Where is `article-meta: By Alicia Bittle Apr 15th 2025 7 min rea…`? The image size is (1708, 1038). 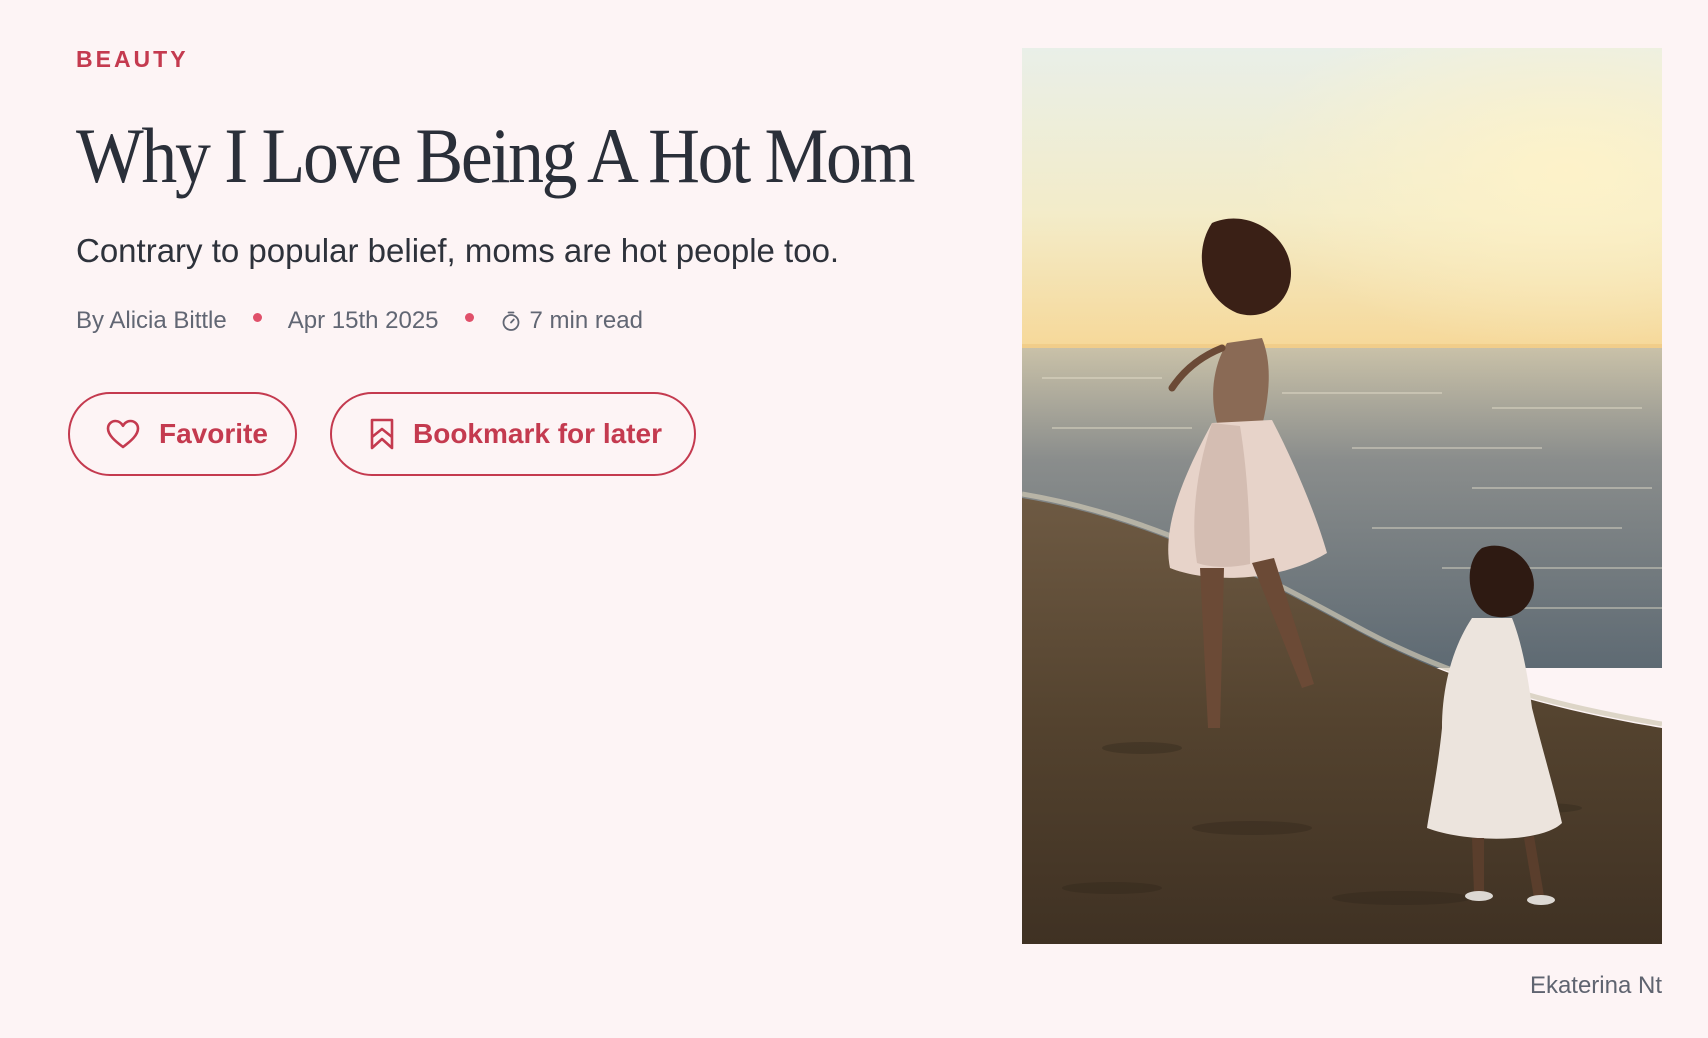 article-meta: By Alicia Bittle Apr 15th 2025 7 min rea… is located at coordinates (516, 321).